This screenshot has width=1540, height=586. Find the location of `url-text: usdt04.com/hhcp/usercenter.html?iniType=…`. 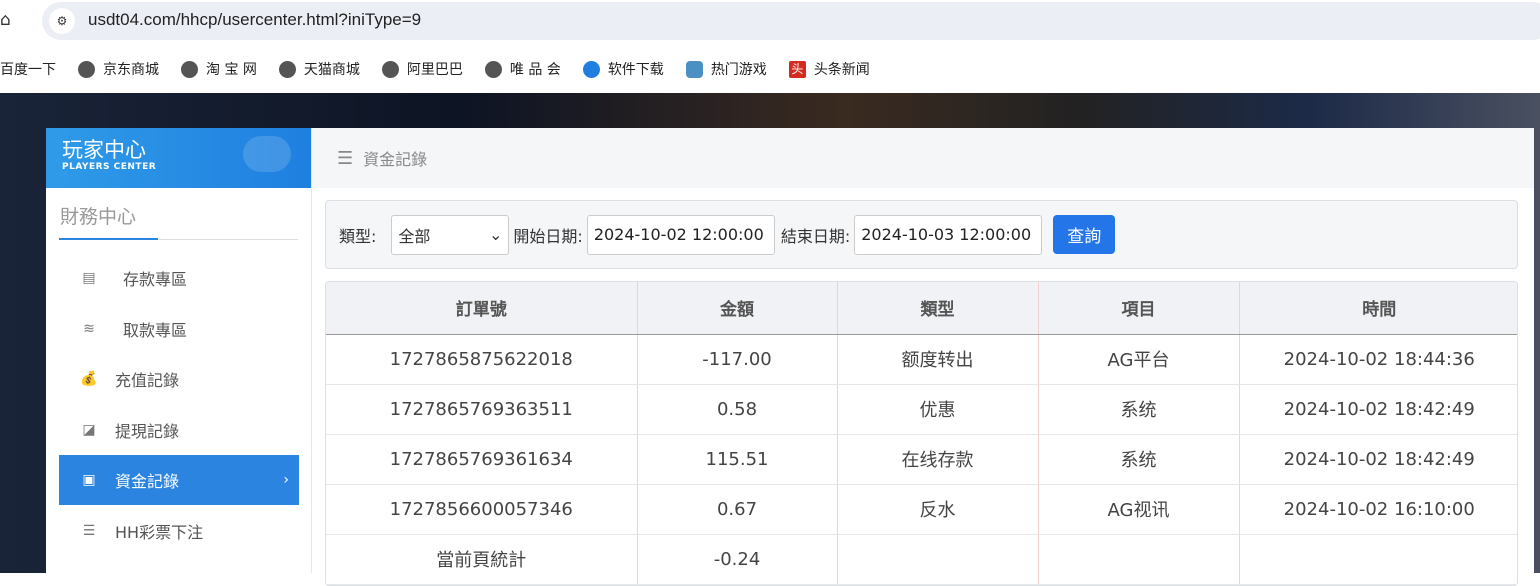

url-text: usdt04.com/hhcp/usercenter.html?iniType=… is located at coordinates (254, 20).